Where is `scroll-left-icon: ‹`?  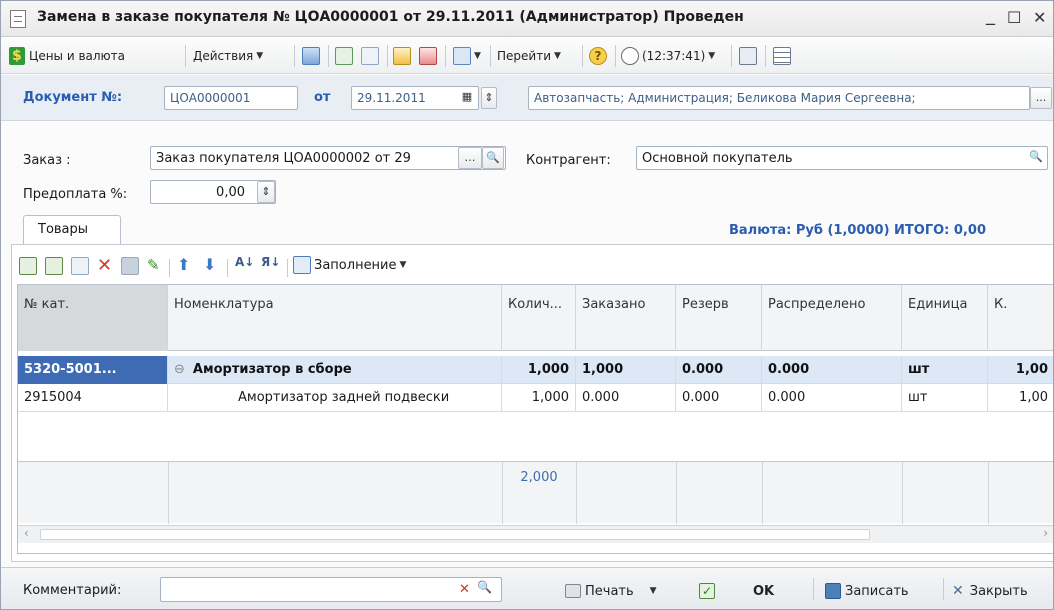
scroll-left-icon: ‹ is located at coordinates (26, 533).